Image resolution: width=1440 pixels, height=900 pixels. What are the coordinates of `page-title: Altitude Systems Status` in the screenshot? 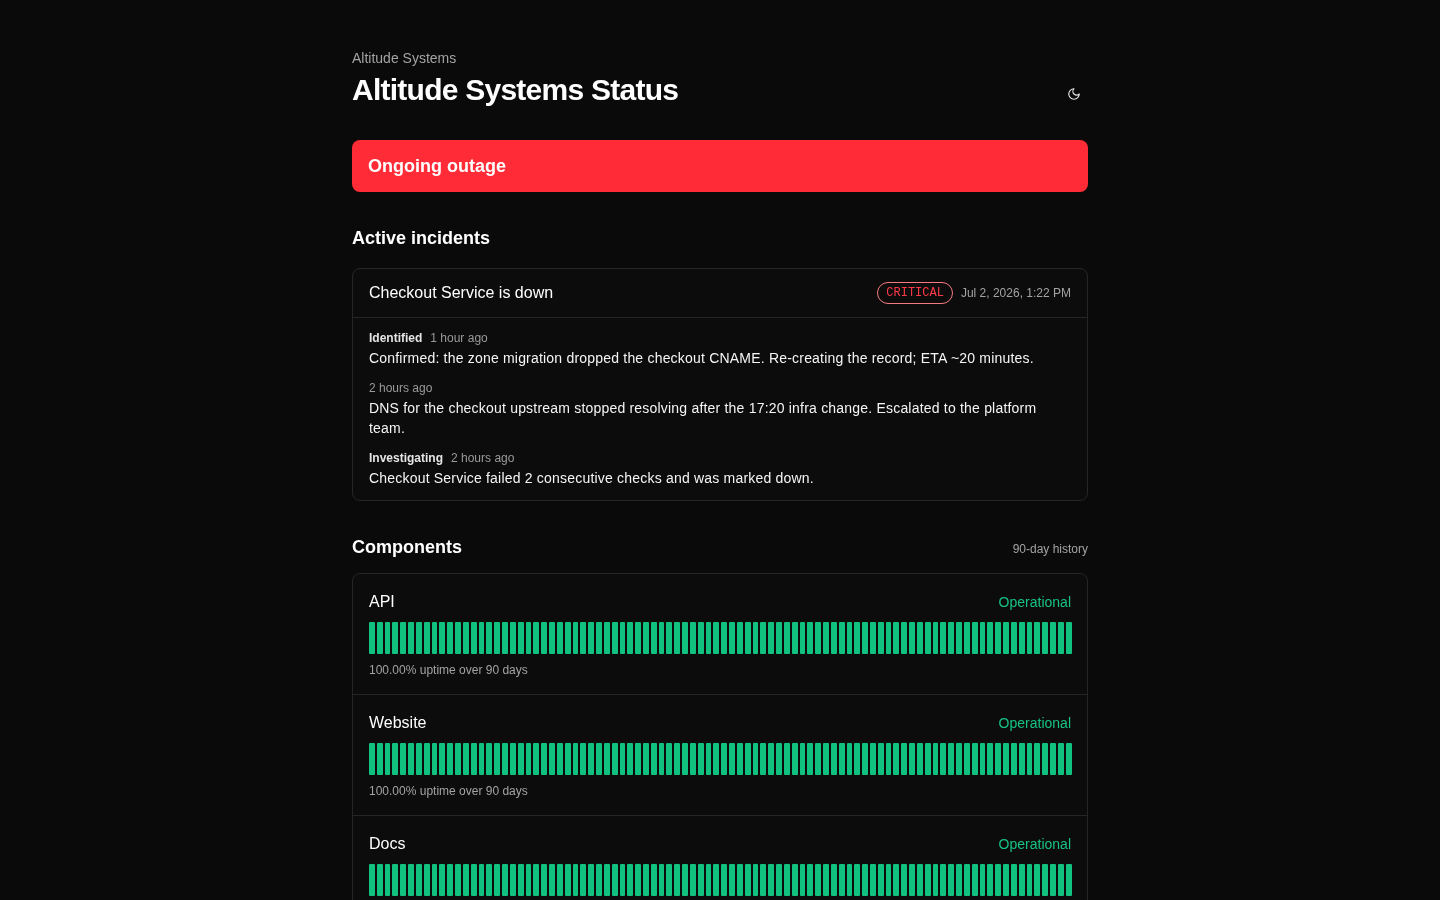 It's located at (515, 90).